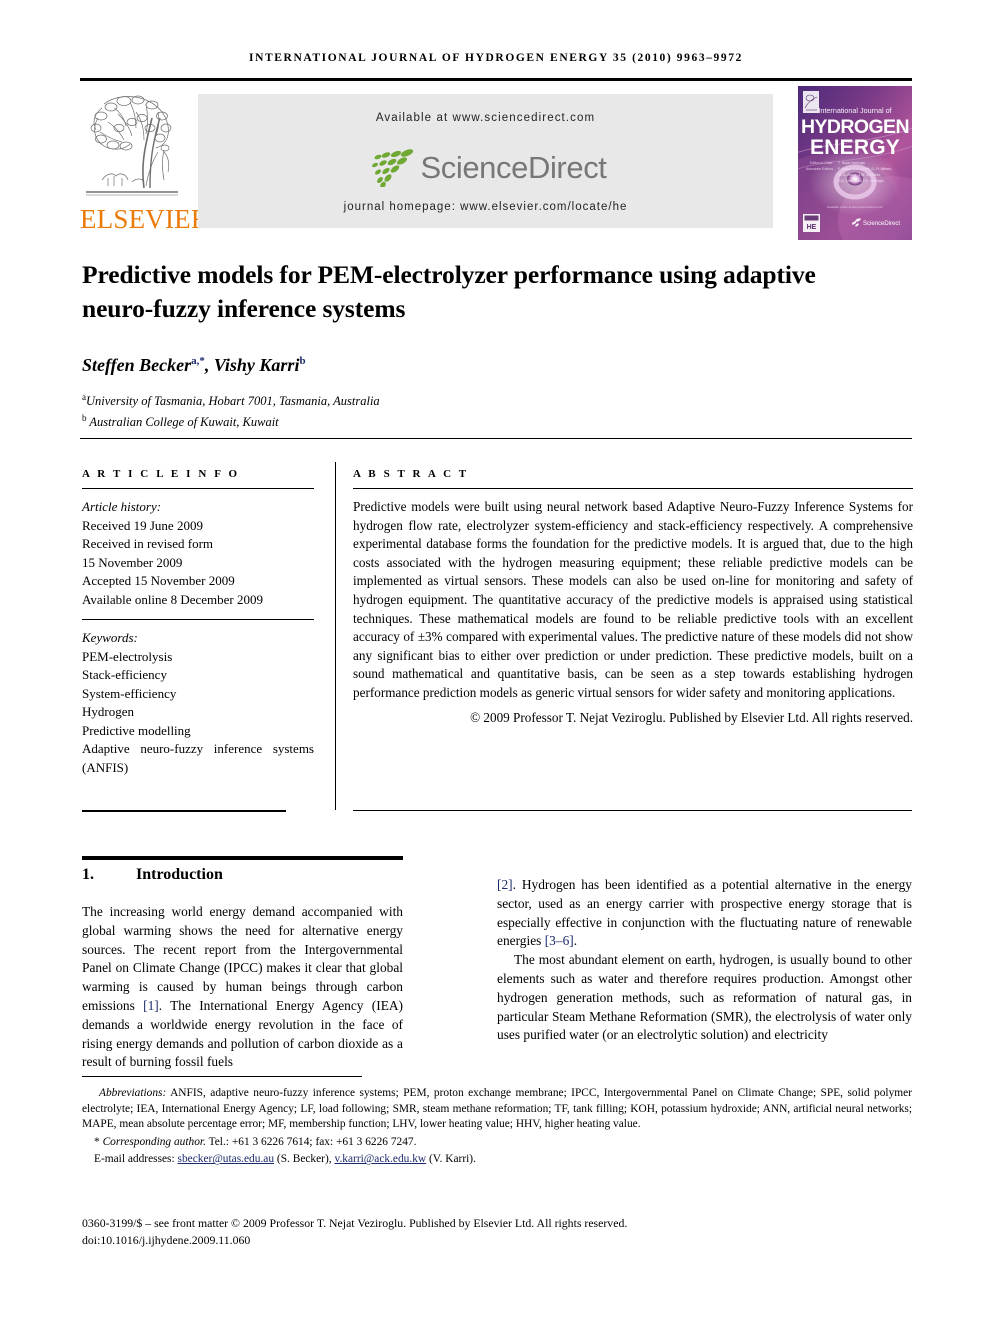 This screenshot has width=992, height=1323. I want to click on keyword-item: Stack-efficiency, so click(124, 674).